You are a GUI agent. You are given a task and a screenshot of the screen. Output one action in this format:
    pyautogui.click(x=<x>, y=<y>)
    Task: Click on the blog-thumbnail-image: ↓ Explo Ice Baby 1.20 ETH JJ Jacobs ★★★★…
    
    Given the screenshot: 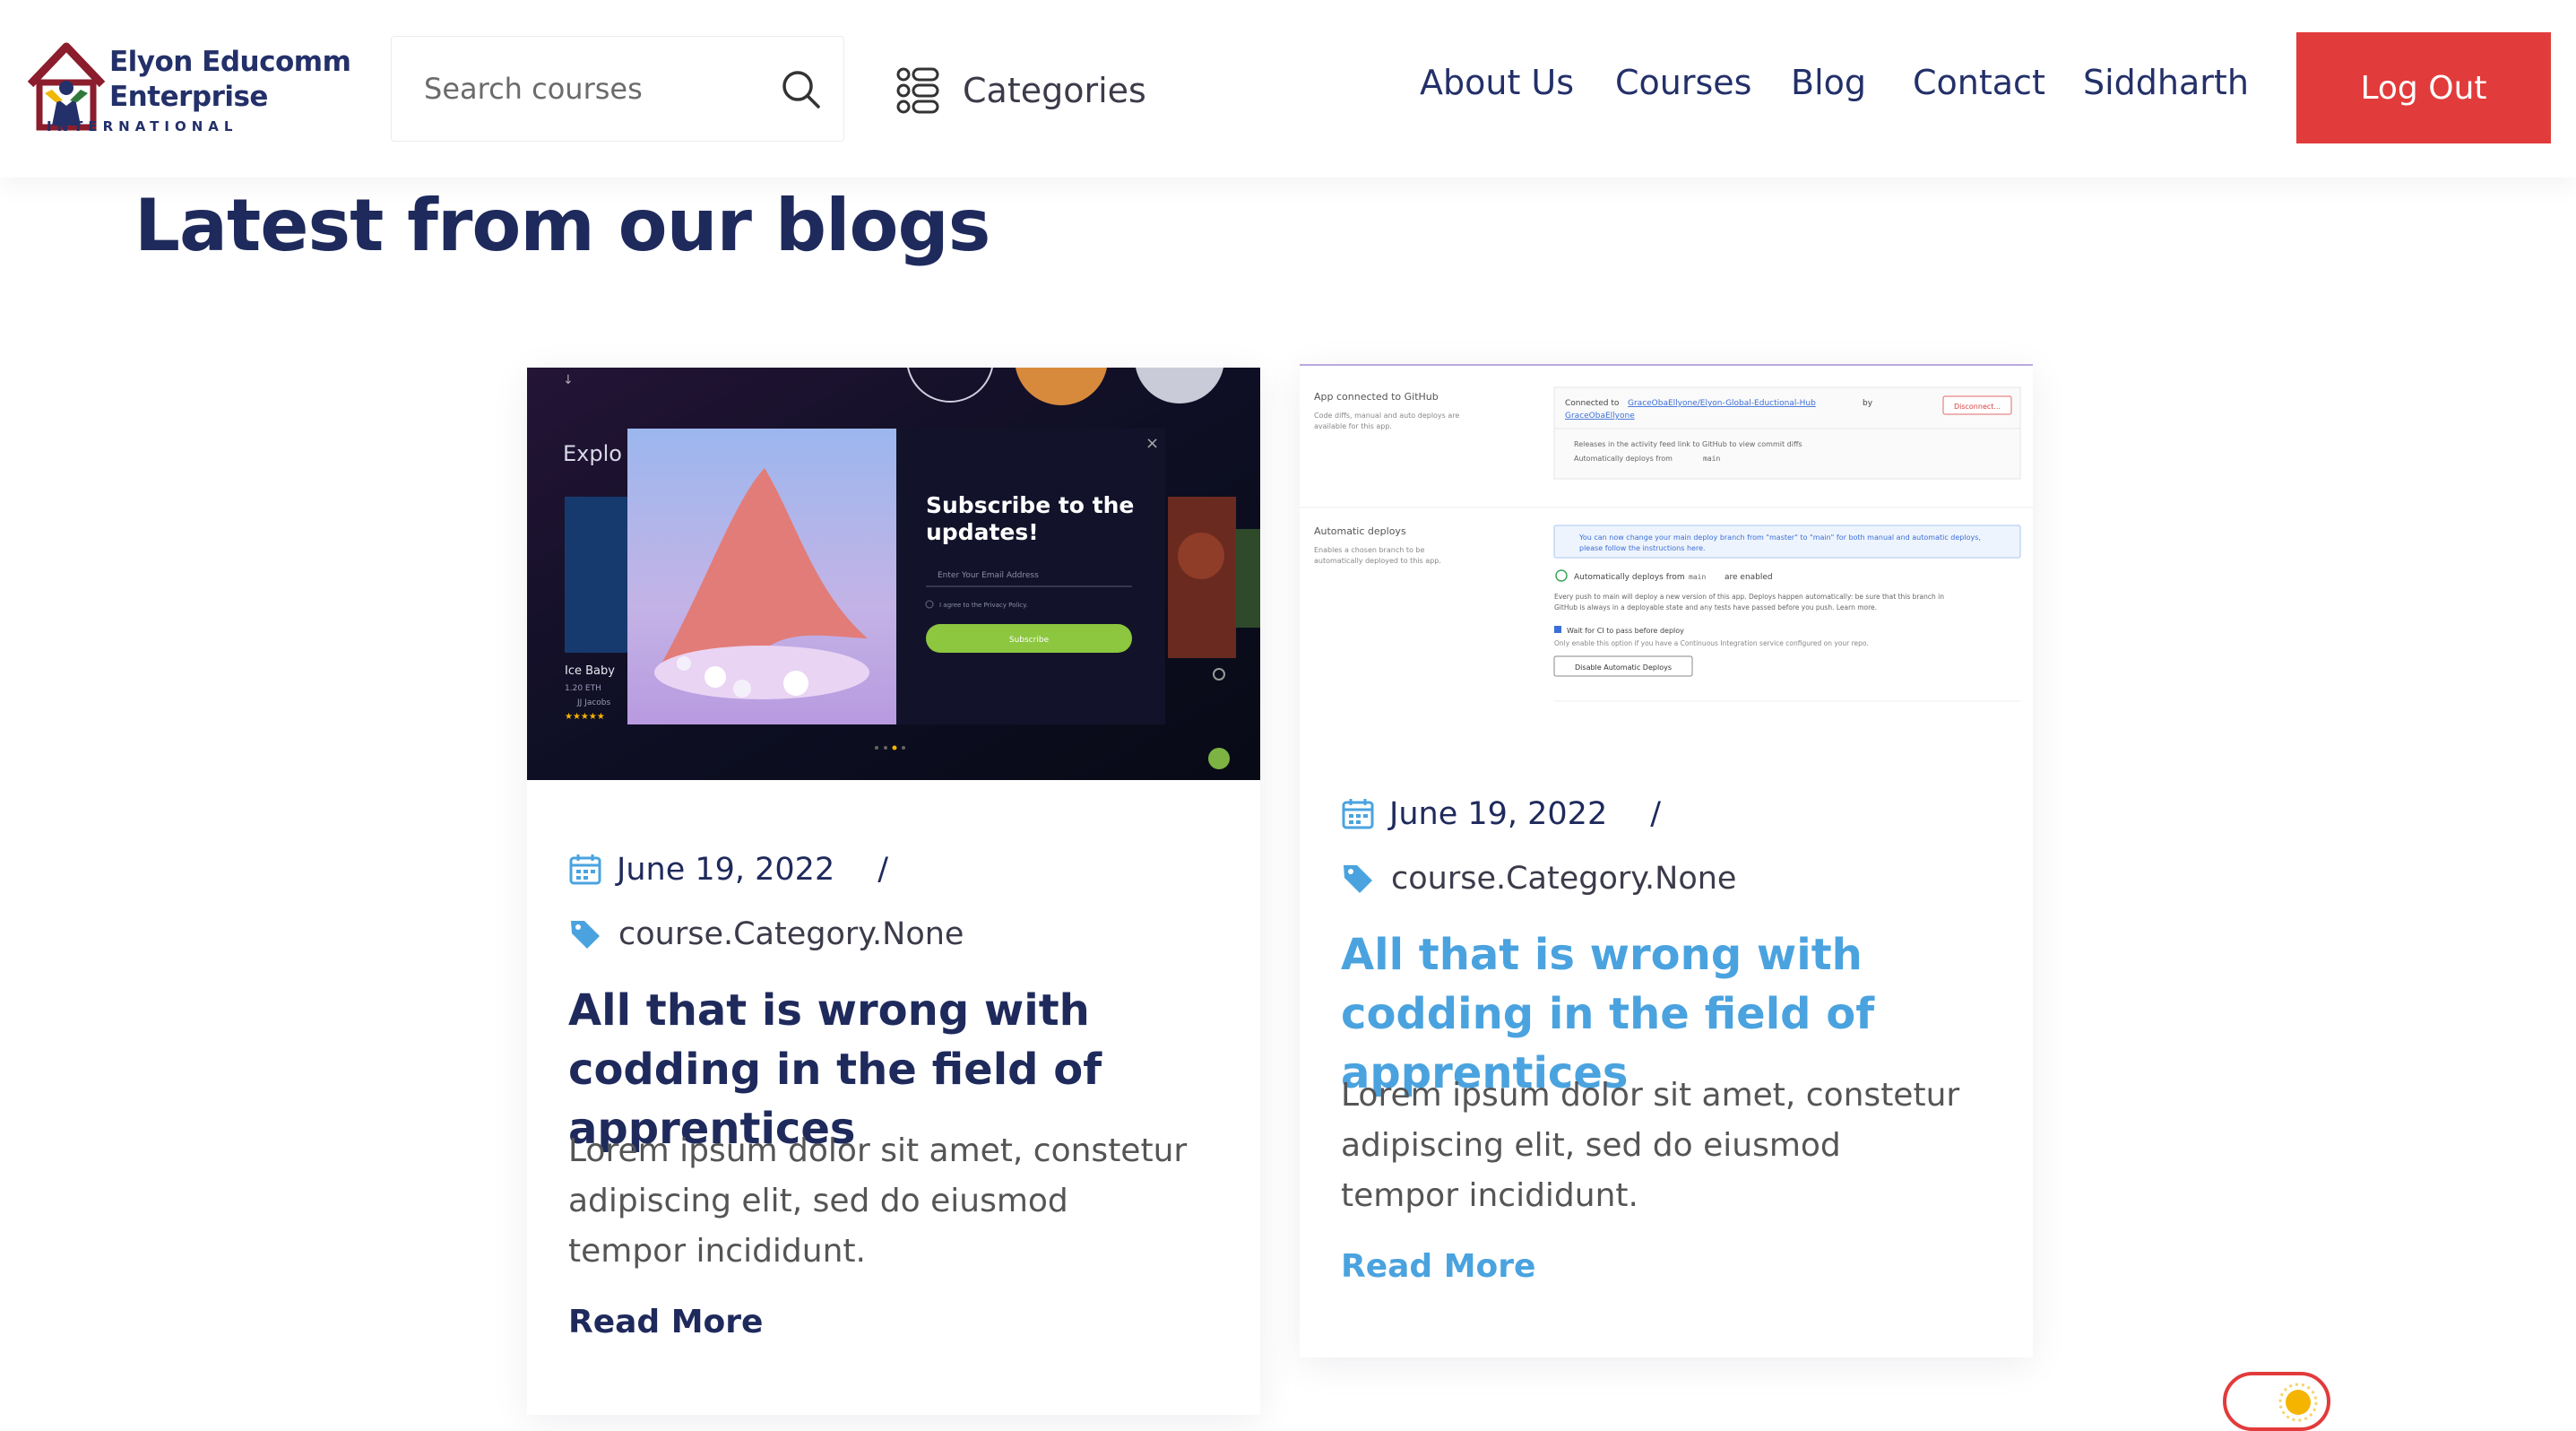 What is the action you would take?
    pyautogui.click(x=893, y=574)
    